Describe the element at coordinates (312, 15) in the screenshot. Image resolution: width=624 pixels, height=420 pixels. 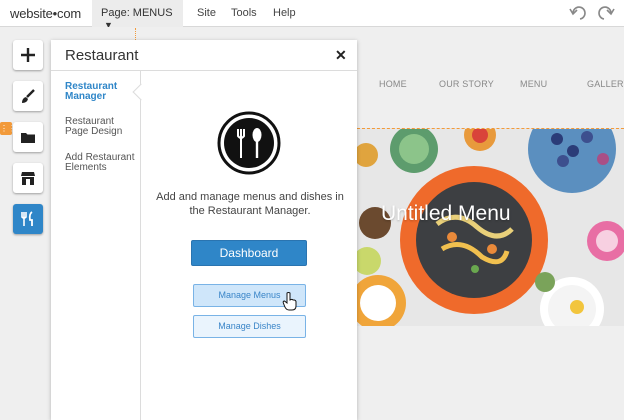
I see `top-bar: website•com Page: MENUS▼ Site Tools Help` at that location.